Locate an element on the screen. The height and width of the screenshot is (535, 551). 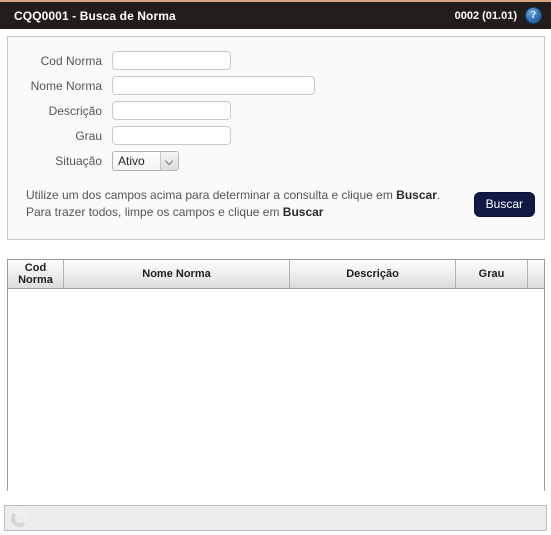
cod-norma-input is located at coordinates (171, 60).